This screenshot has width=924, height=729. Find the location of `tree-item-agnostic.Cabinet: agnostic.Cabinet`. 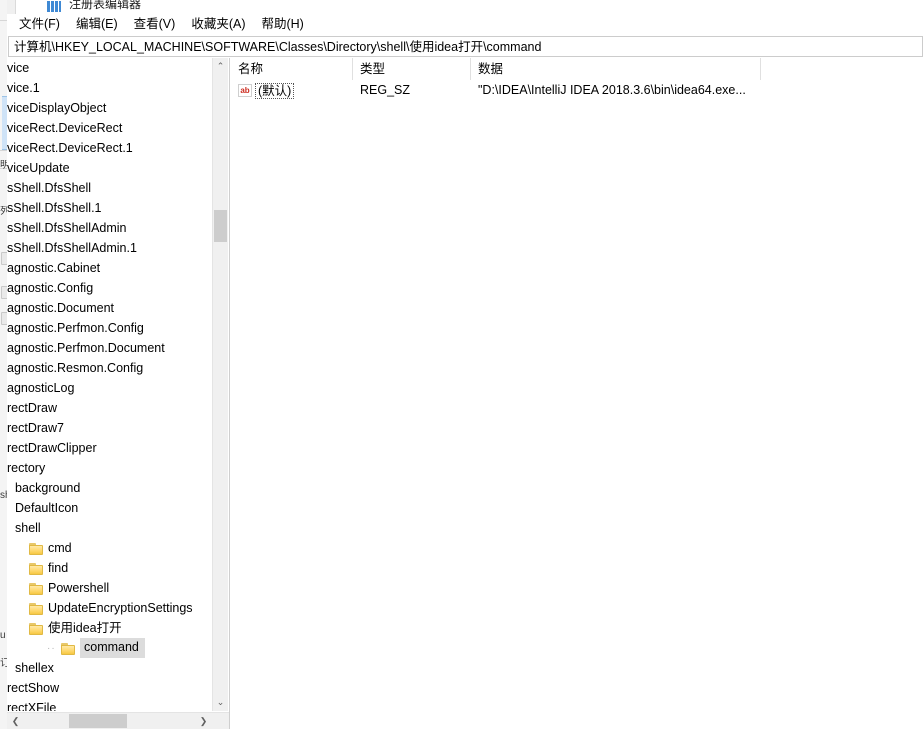

tree-item-agnostic.Cabinet: agnostic.Cabinet is located at coordinates (110, 268).